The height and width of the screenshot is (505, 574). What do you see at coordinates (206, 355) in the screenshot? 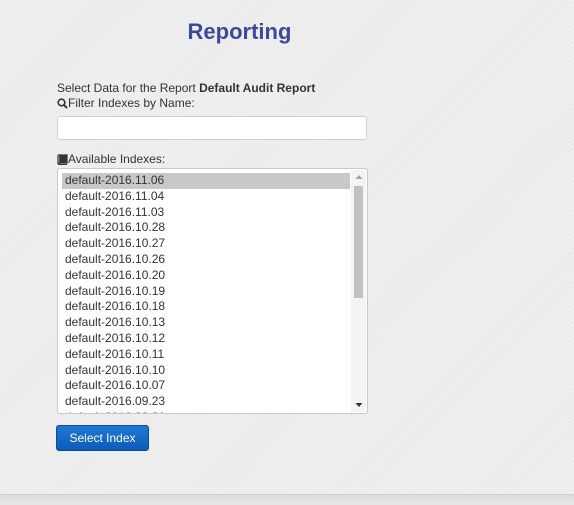
I see `index-option: default-2016.10.11` at bounding box center [206, 355].